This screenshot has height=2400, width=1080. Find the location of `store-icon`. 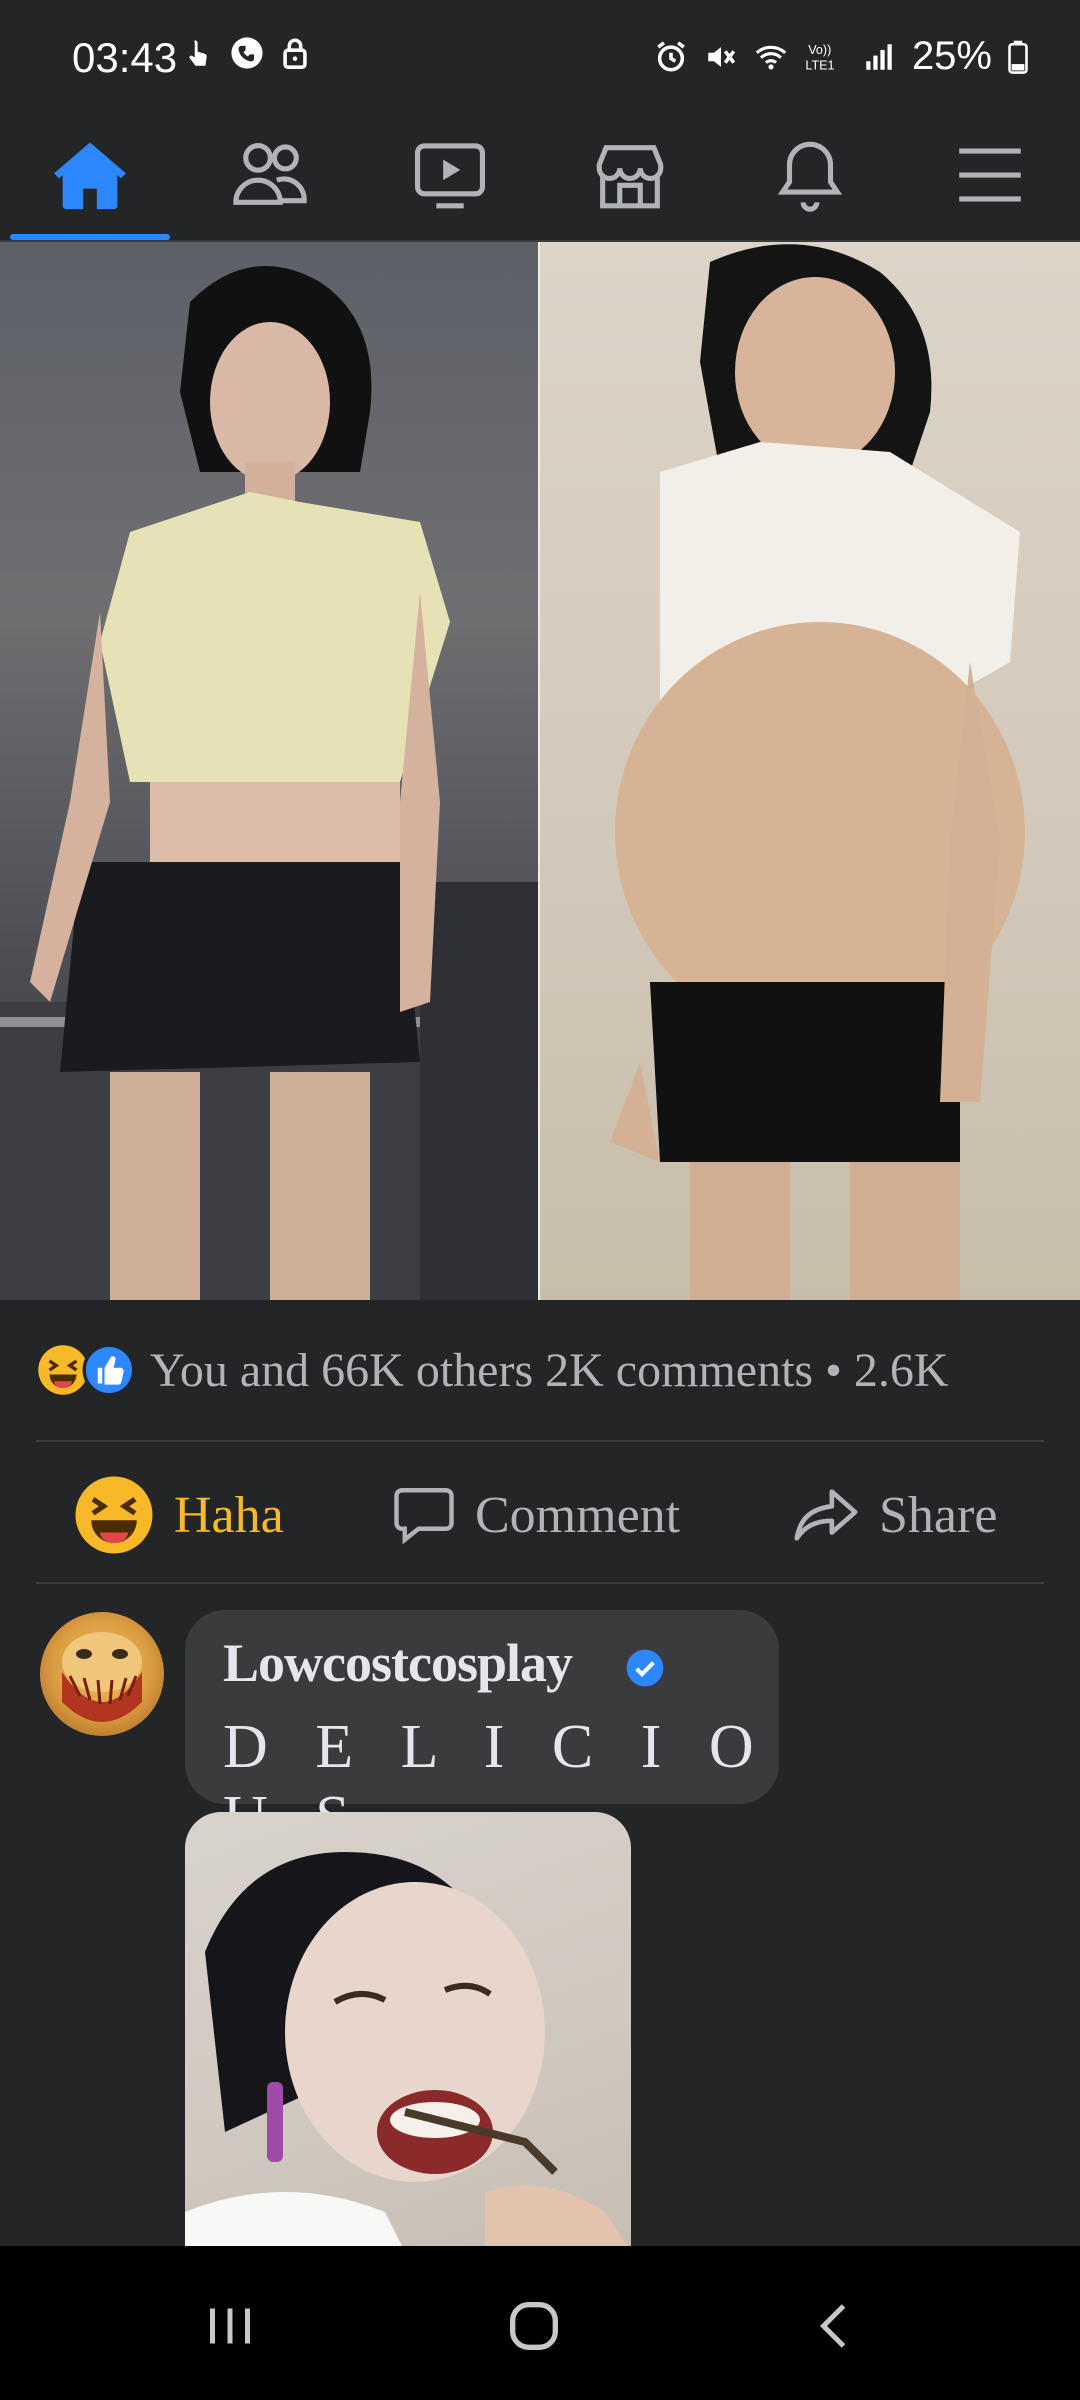

store-icon is located at coordinates (630, 177).